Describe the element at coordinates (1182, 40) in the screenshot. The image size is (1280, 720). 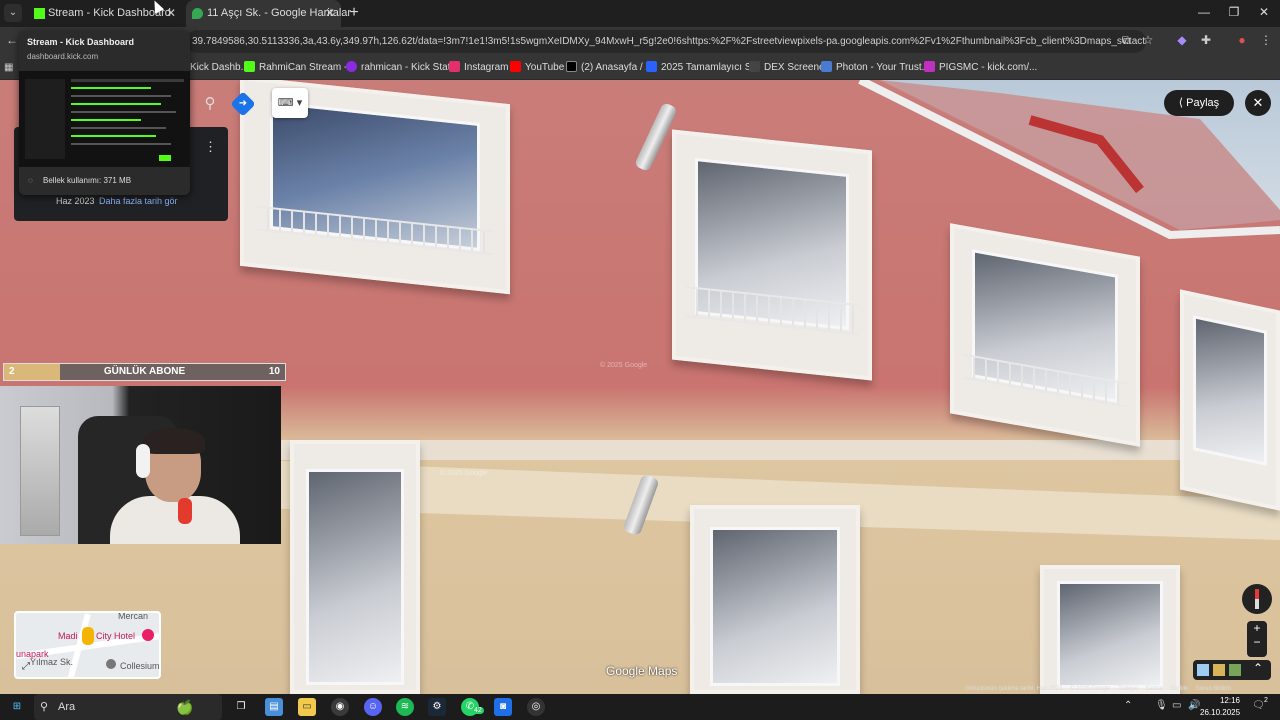
I see `extension-icon: ◆` at that location.